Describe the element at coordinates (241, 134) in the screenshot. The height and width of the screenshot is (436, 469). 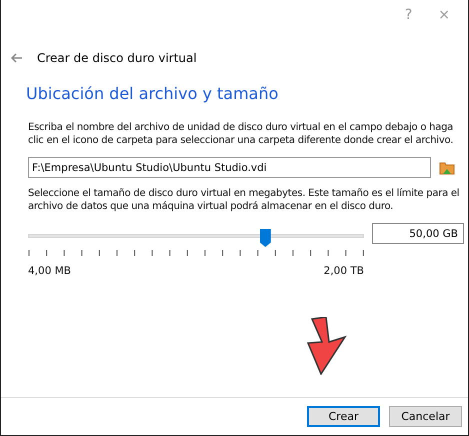
I see `location-description: Escriba el nombre del archivo de unidad de disco duro virtual en el campo debajo o haga clic en el icono de carpeta para seleccionar una carpeta diferente donde crear el archivo.` at that location.